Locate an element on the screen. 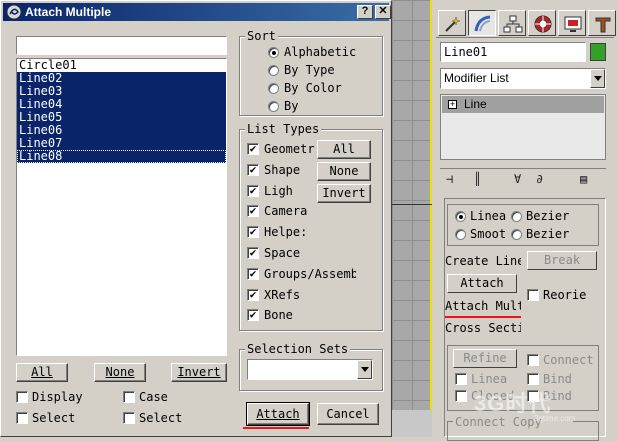 Image resolution: width=618 pixels, height=441 pixels. radio-bezier-2: Bezier is located at coordinates (551, 234).